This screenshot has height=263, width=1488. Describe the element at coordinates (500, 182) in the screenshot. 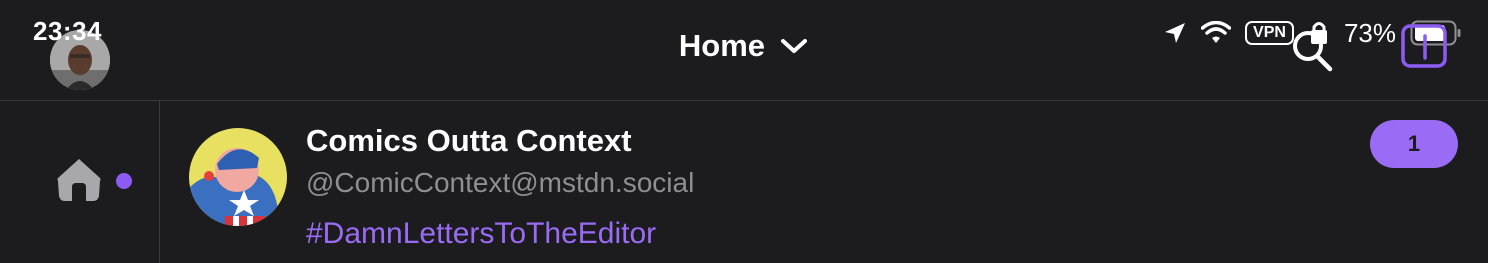

I see `account-handle: @ComicContext@mstdn.social` at that location.